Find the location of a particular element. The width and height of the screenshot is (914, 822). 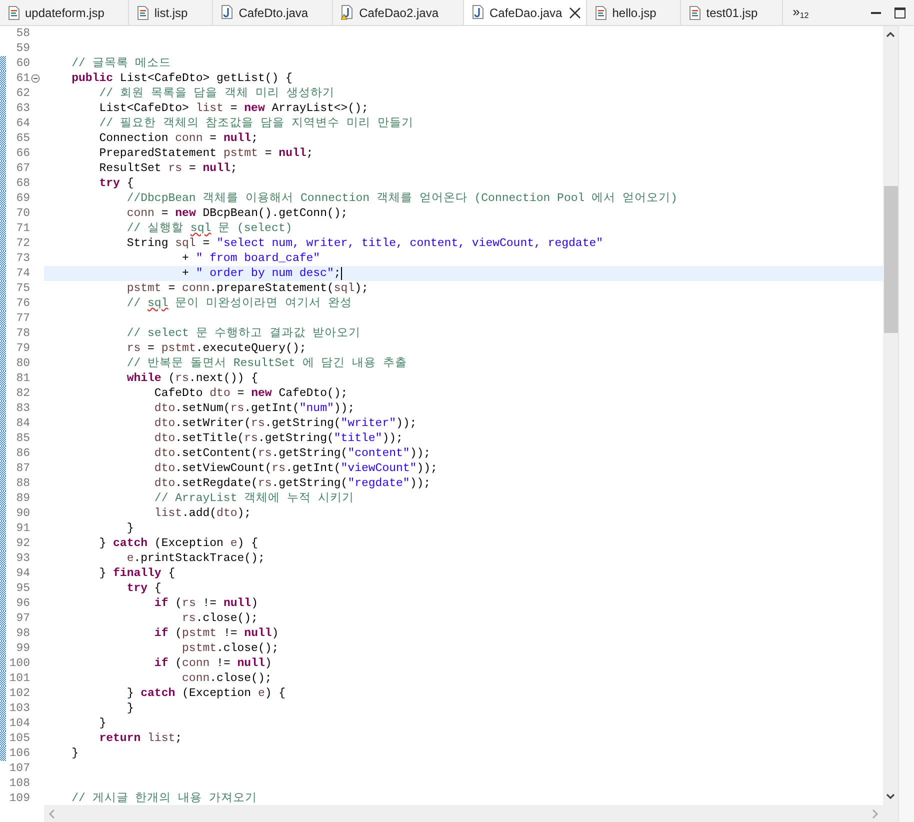

line-number: 92 is located at coordinates (23, 544).